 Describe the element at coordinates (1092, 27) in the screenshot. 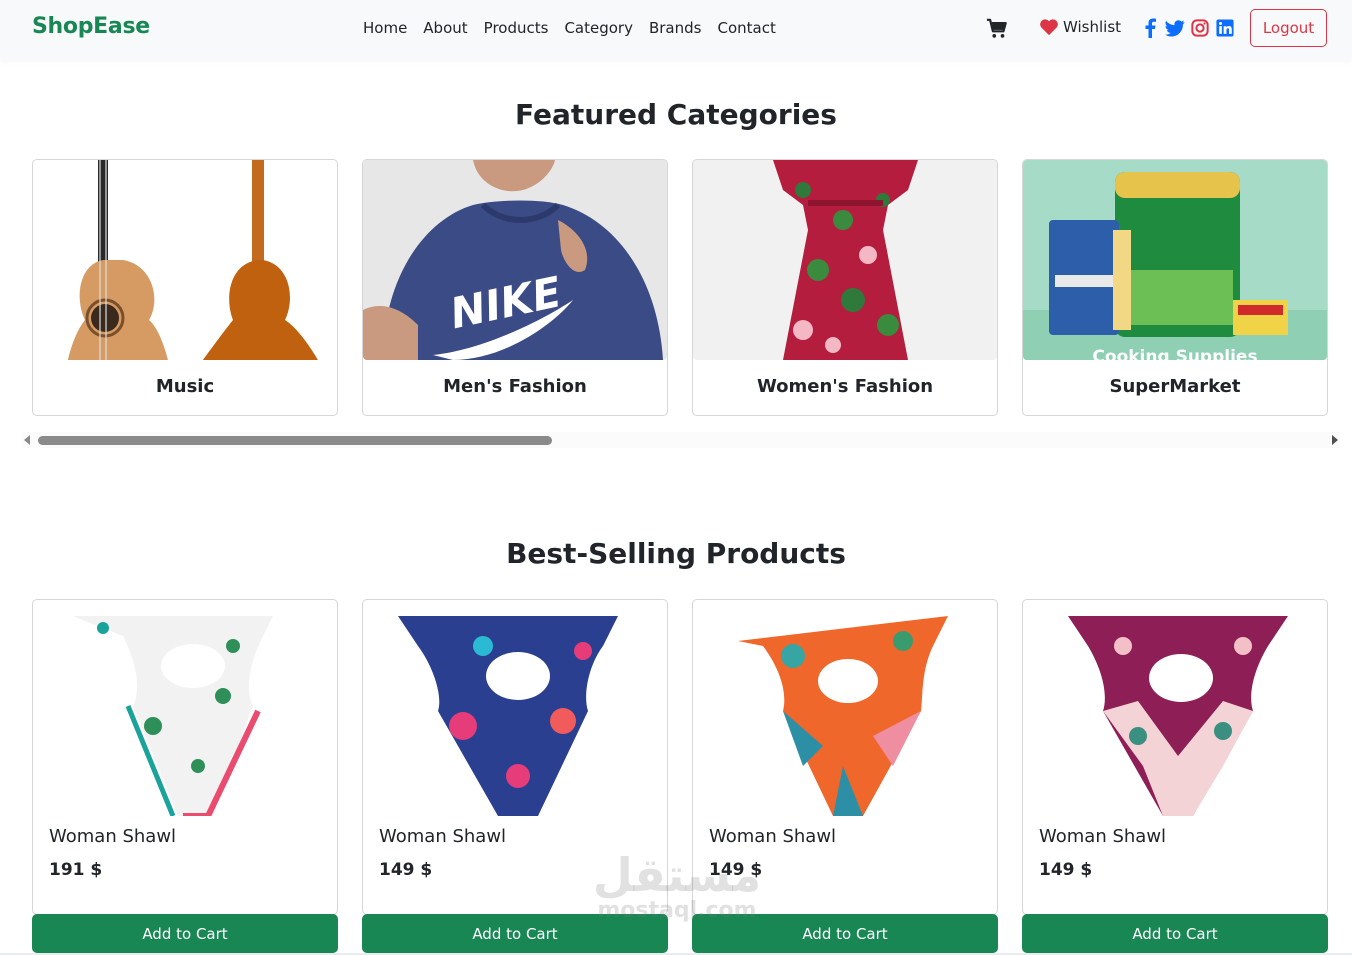

I see `wishlist-label: Wishlist` at that location.